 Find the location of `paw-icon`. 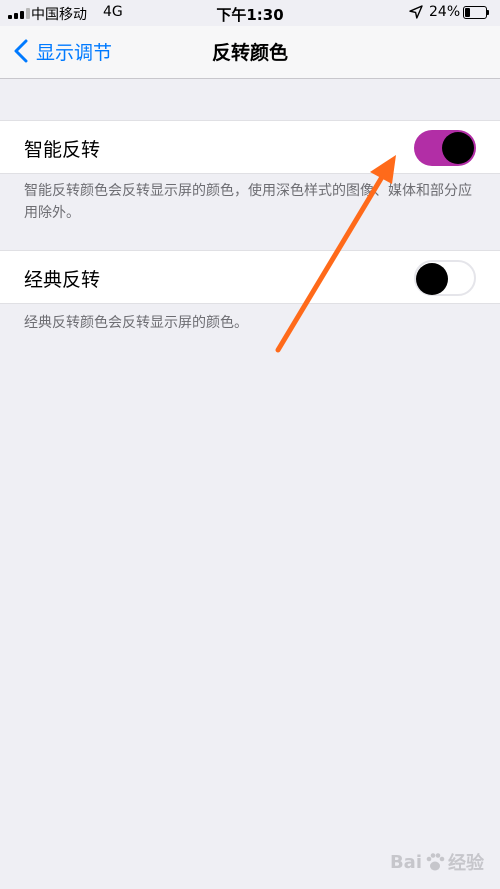

paw-icon is located at coordinates (435, 862).